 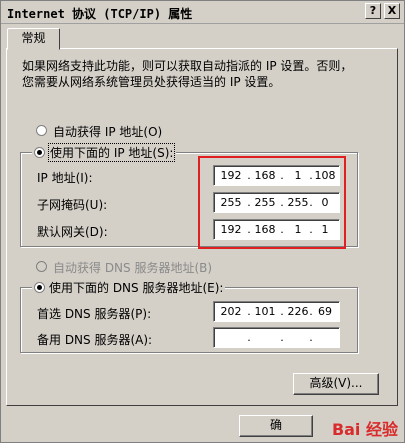 What do you see at coordinates (39, 287) in the screenshot?
I see `manual-dns-radio` at bounding box center [39, 287].